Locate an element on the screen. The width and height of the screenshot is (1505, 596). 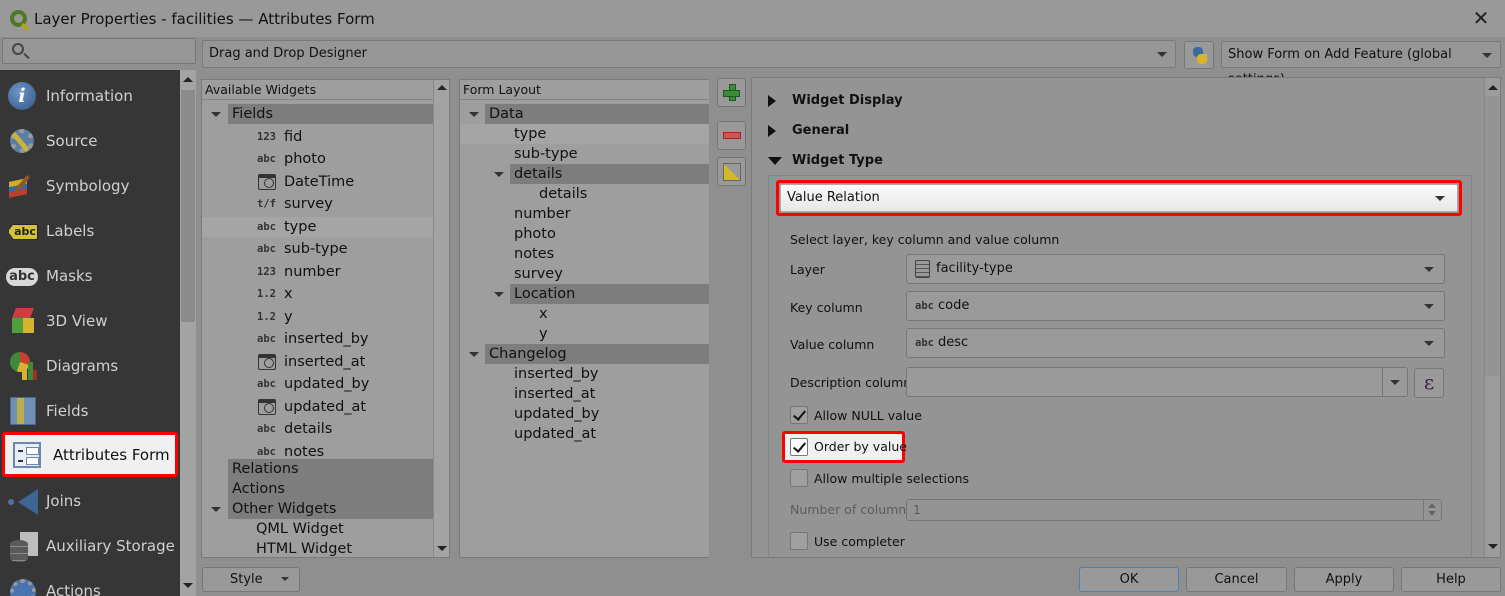
field-list-item: 1.2 x is located at coordinates (317, 294).